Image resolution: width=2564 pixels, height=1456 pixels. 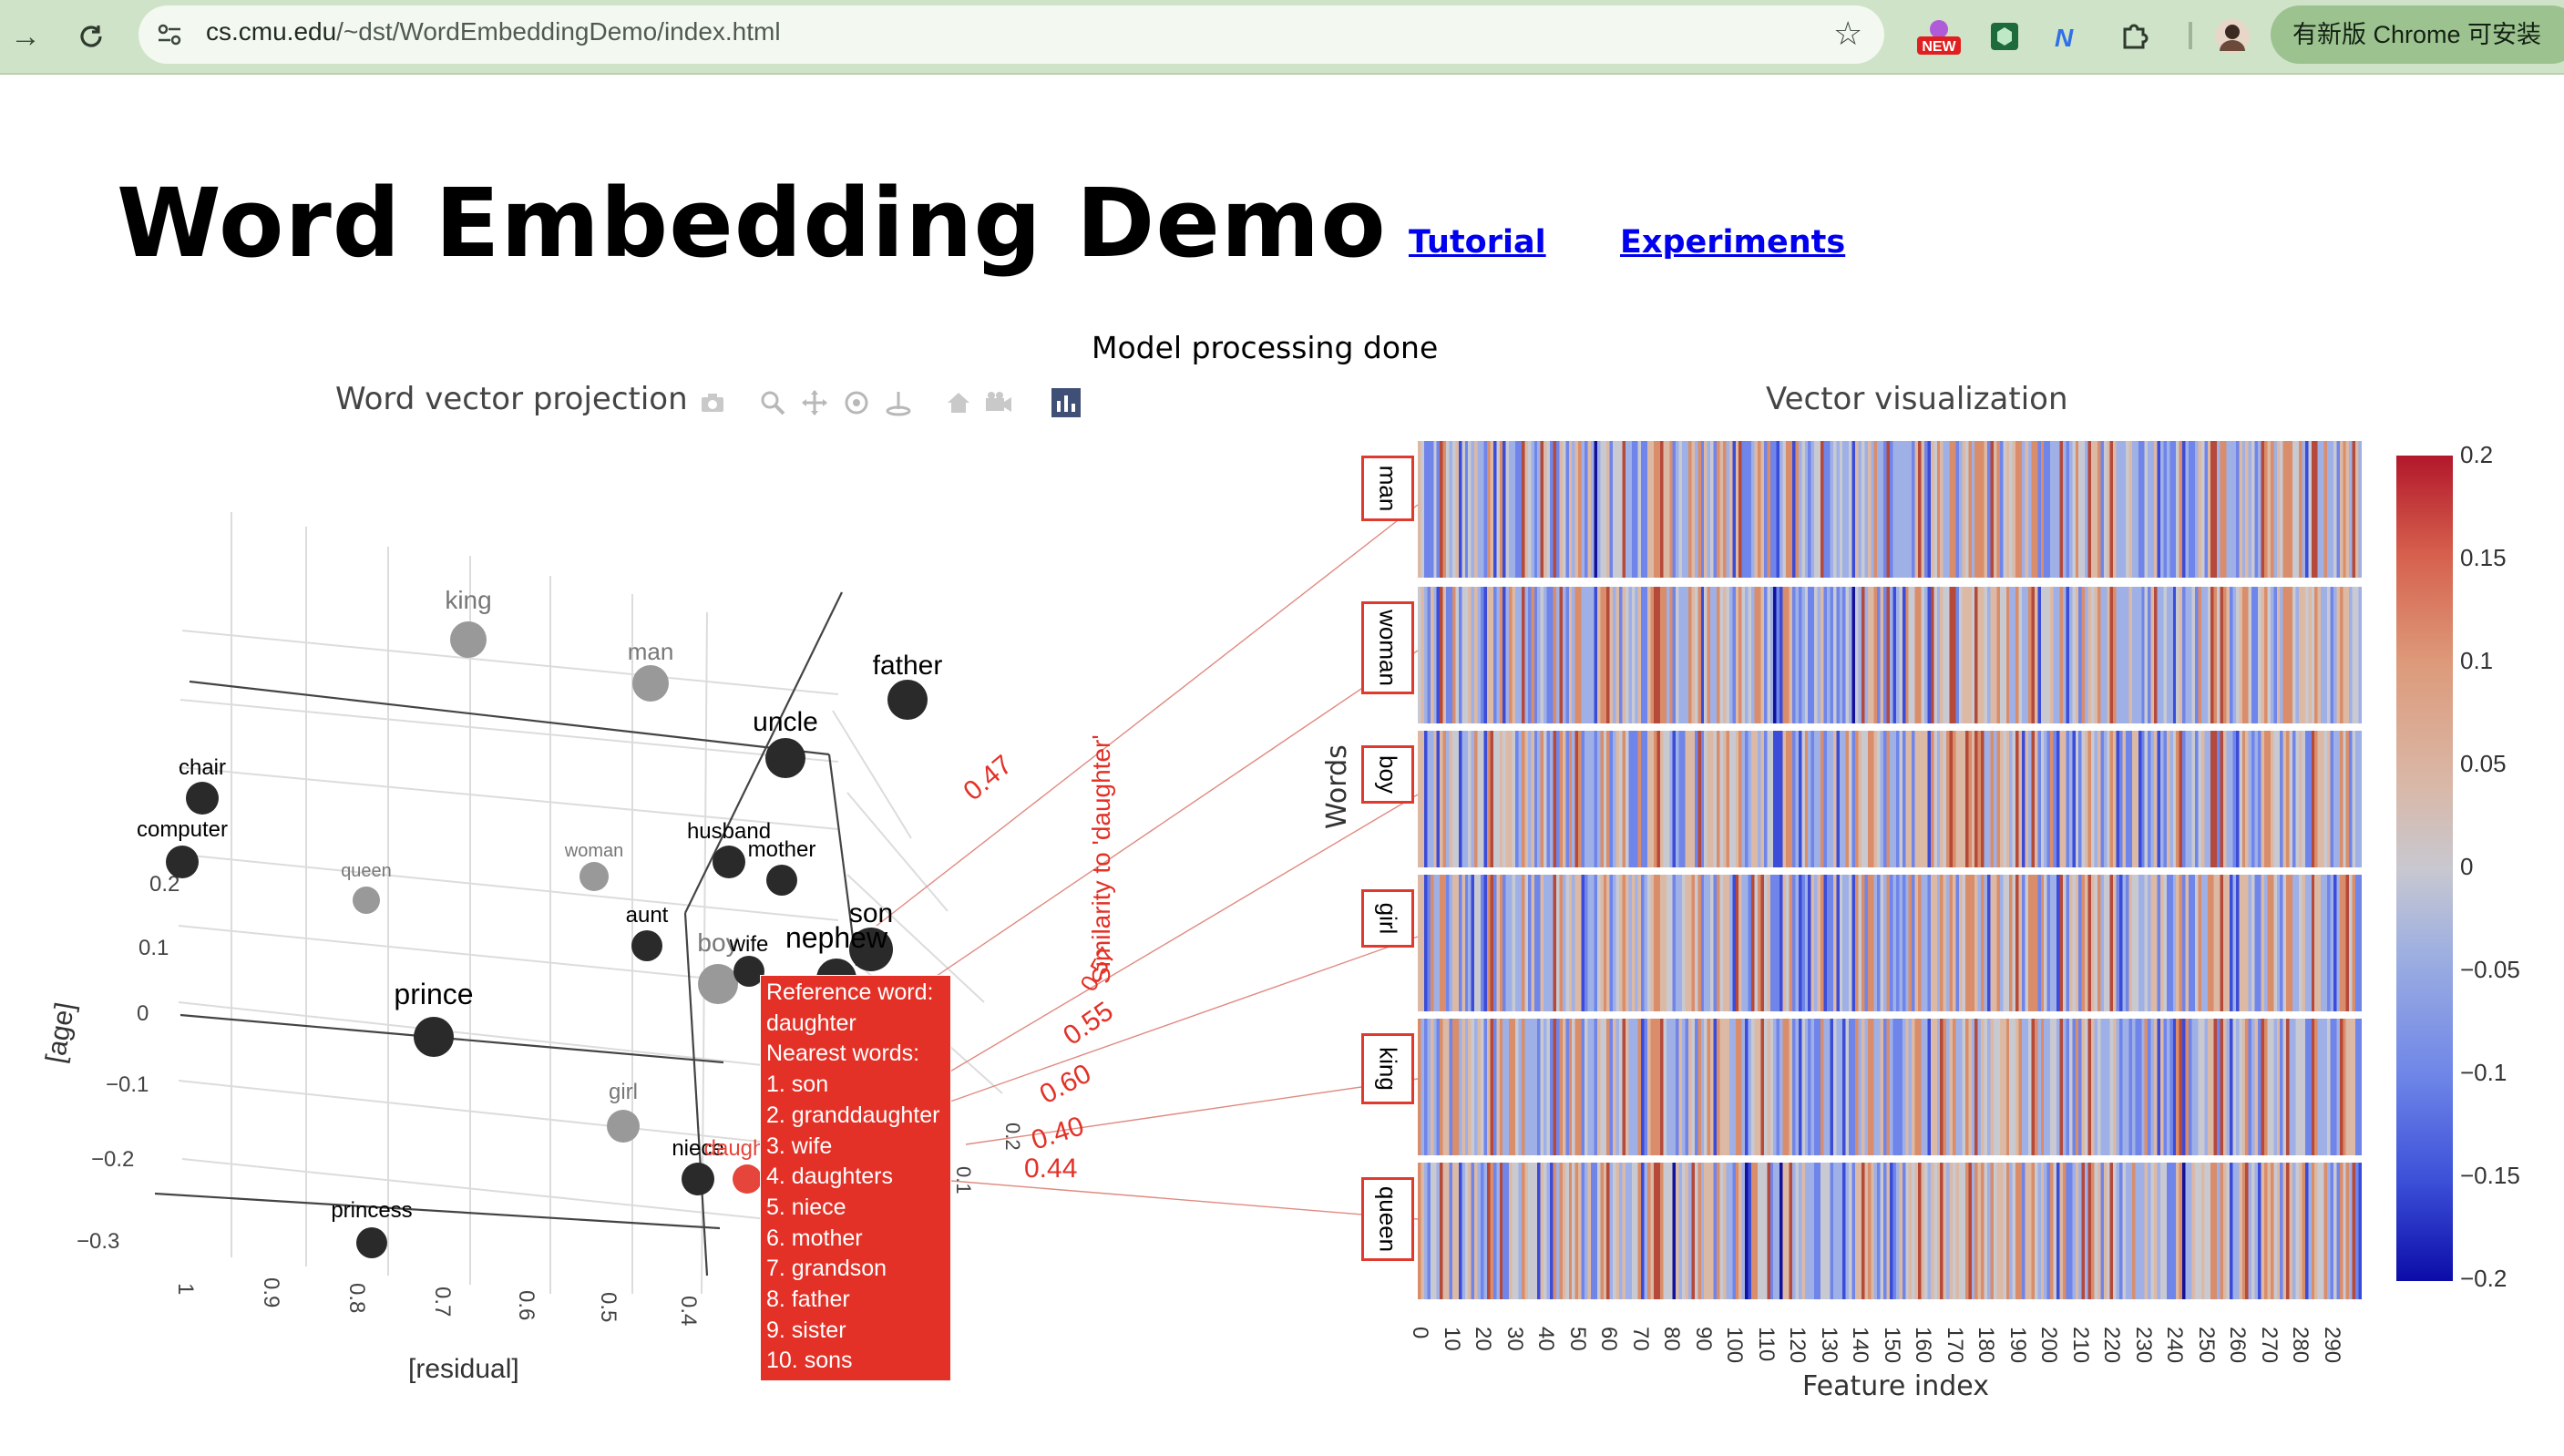 I want to click on word-point-prince, so click(x=434, y=1037).